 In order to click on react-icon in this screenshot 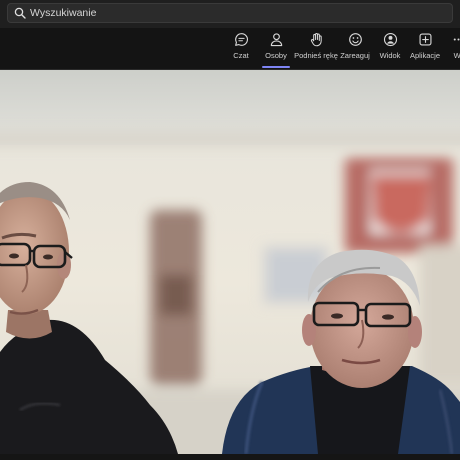, I will do `click(355, 39)`.